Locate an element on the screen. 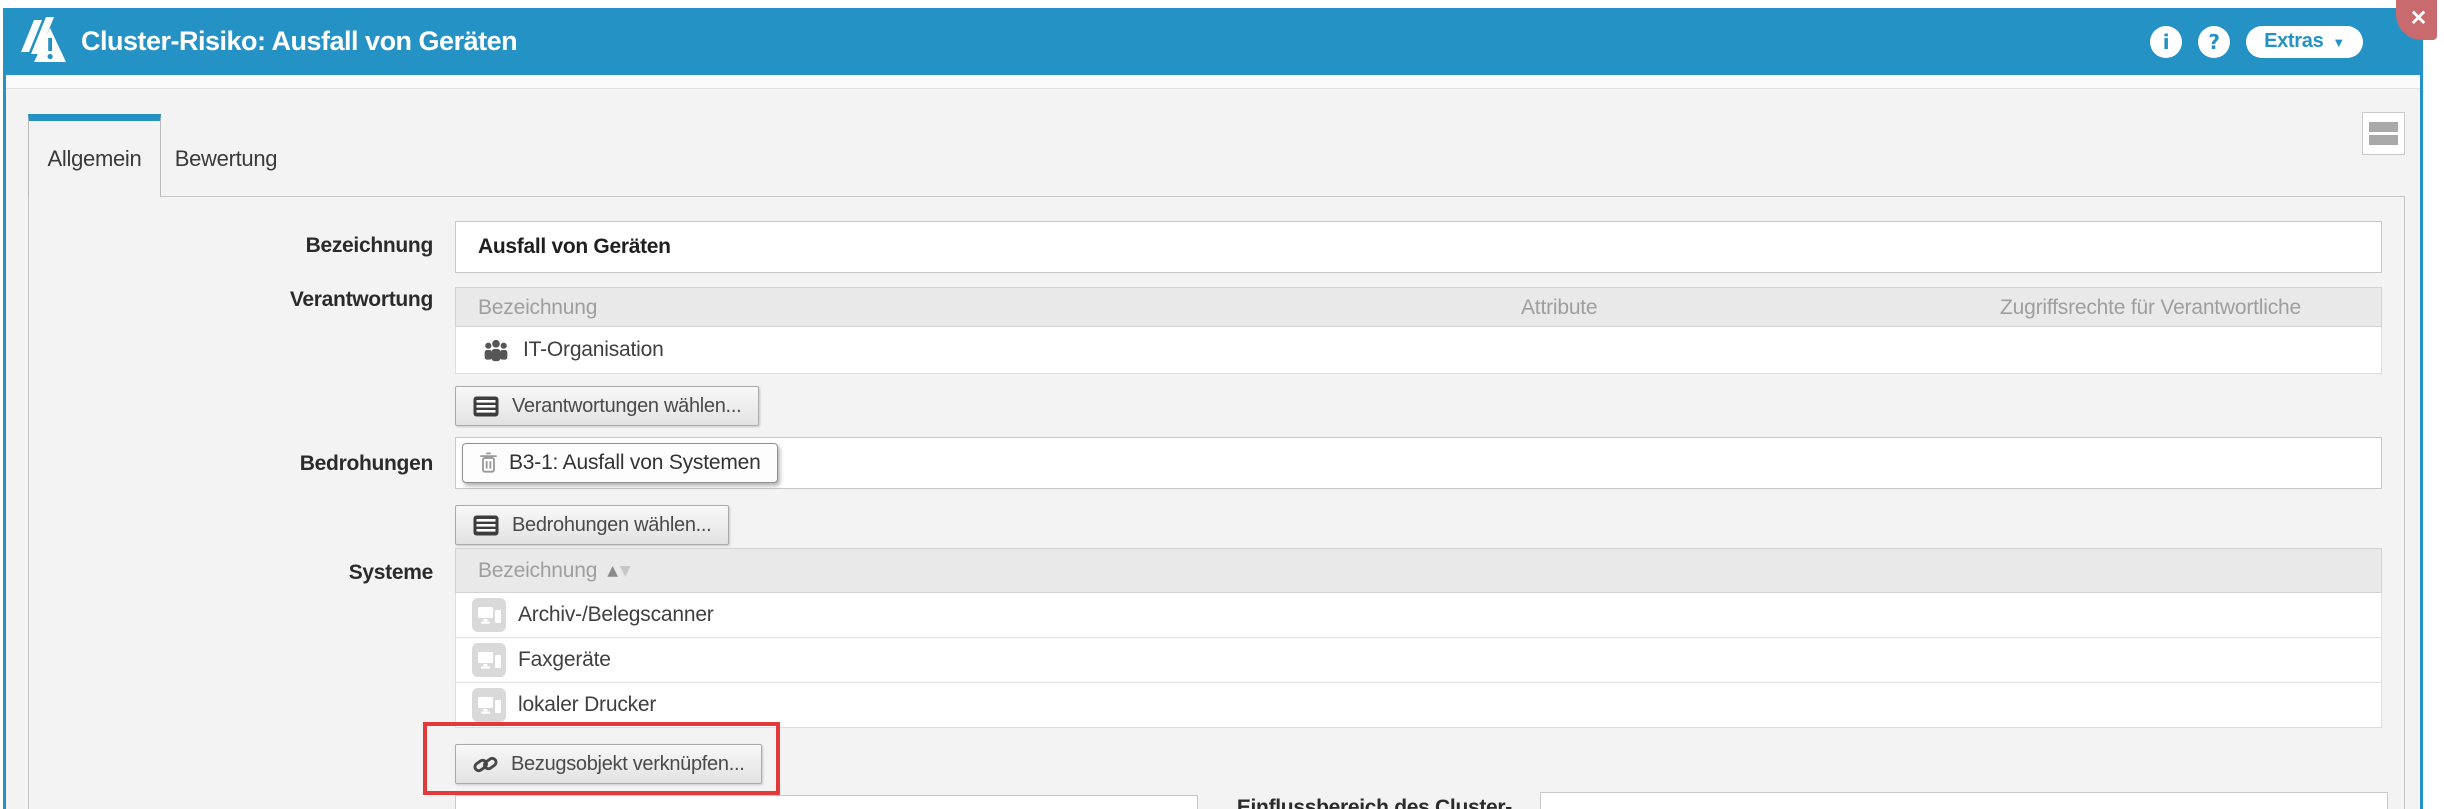  systeme-row-label: Faxgeräte is located at coordinates (564, 659).